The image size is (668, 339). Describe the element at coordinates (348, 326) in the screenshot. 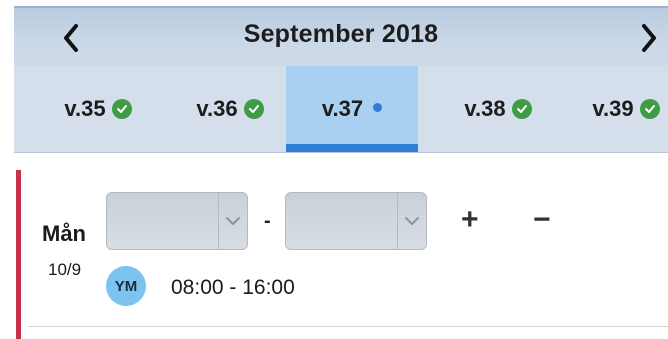

I see `row-divider` at that location.